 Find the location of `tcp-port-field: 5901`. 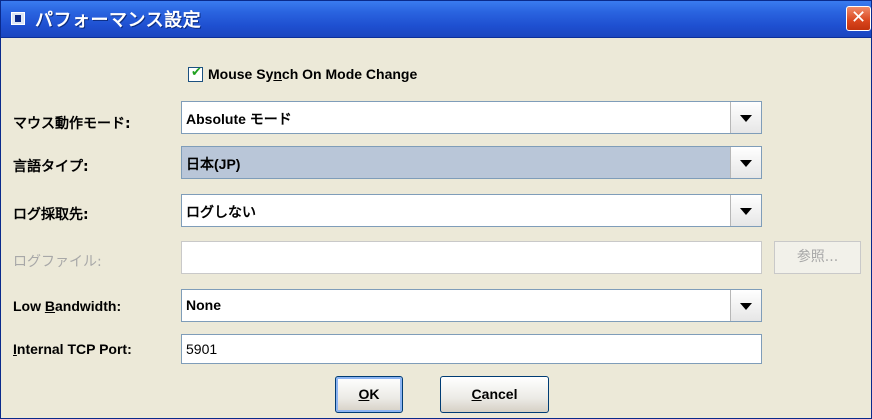

tcp-port-field: 5901 is located at coordinates (471, 349).